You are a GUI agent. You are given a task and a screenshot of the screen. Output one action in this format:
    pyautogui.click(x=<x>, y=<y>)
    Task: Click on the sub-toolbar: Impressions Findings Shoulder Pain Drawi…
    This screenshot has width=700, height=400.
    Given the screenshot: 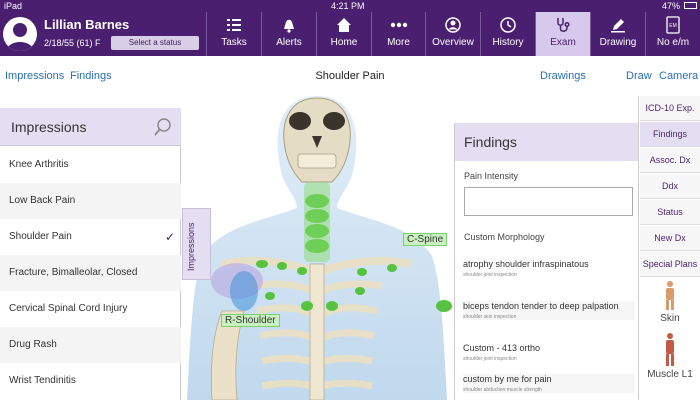 What is the action you would take?
    pyautogui.click(x=350, y=76)
    